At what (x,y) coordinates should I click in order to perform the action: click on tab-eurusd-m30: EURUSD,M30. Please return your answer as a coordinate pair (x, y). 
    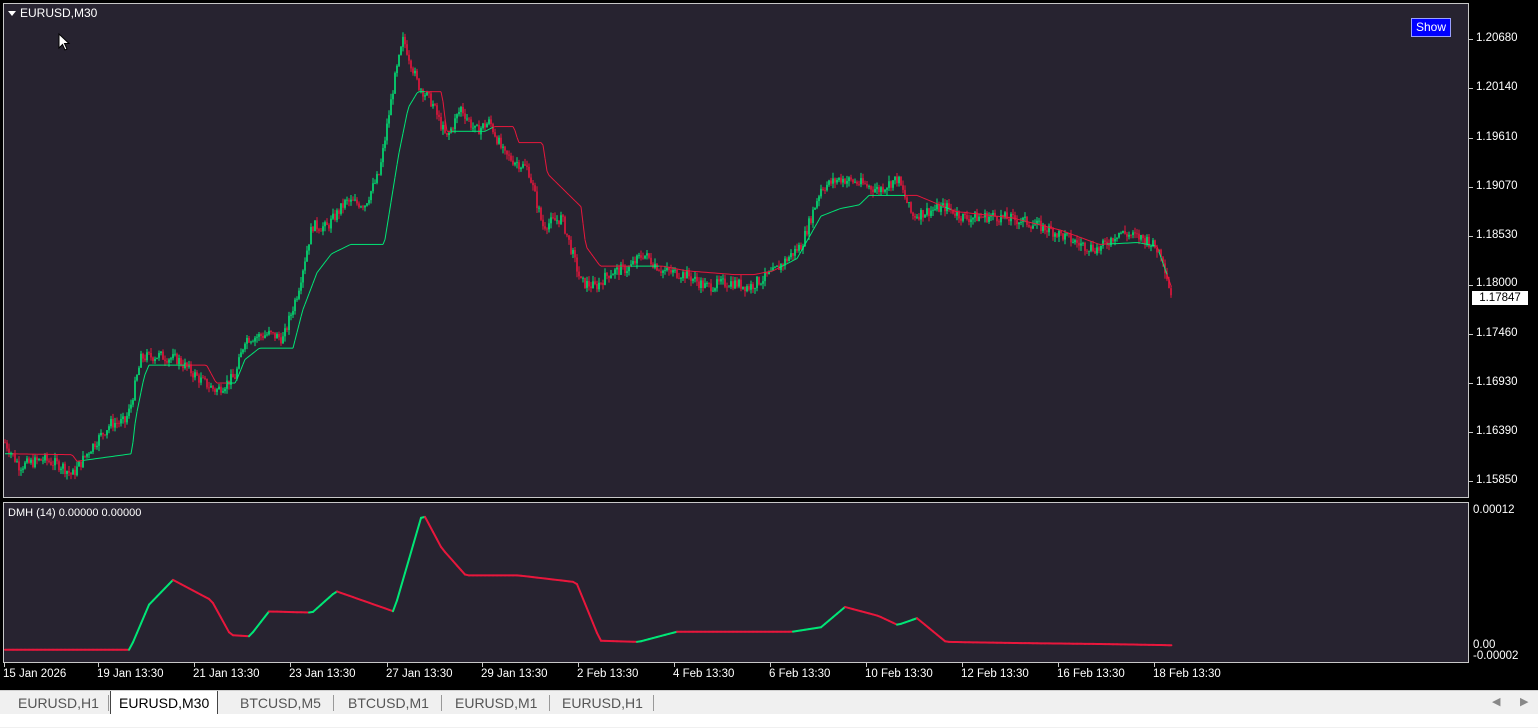
    Looking at the image, I should click on (164, 703).